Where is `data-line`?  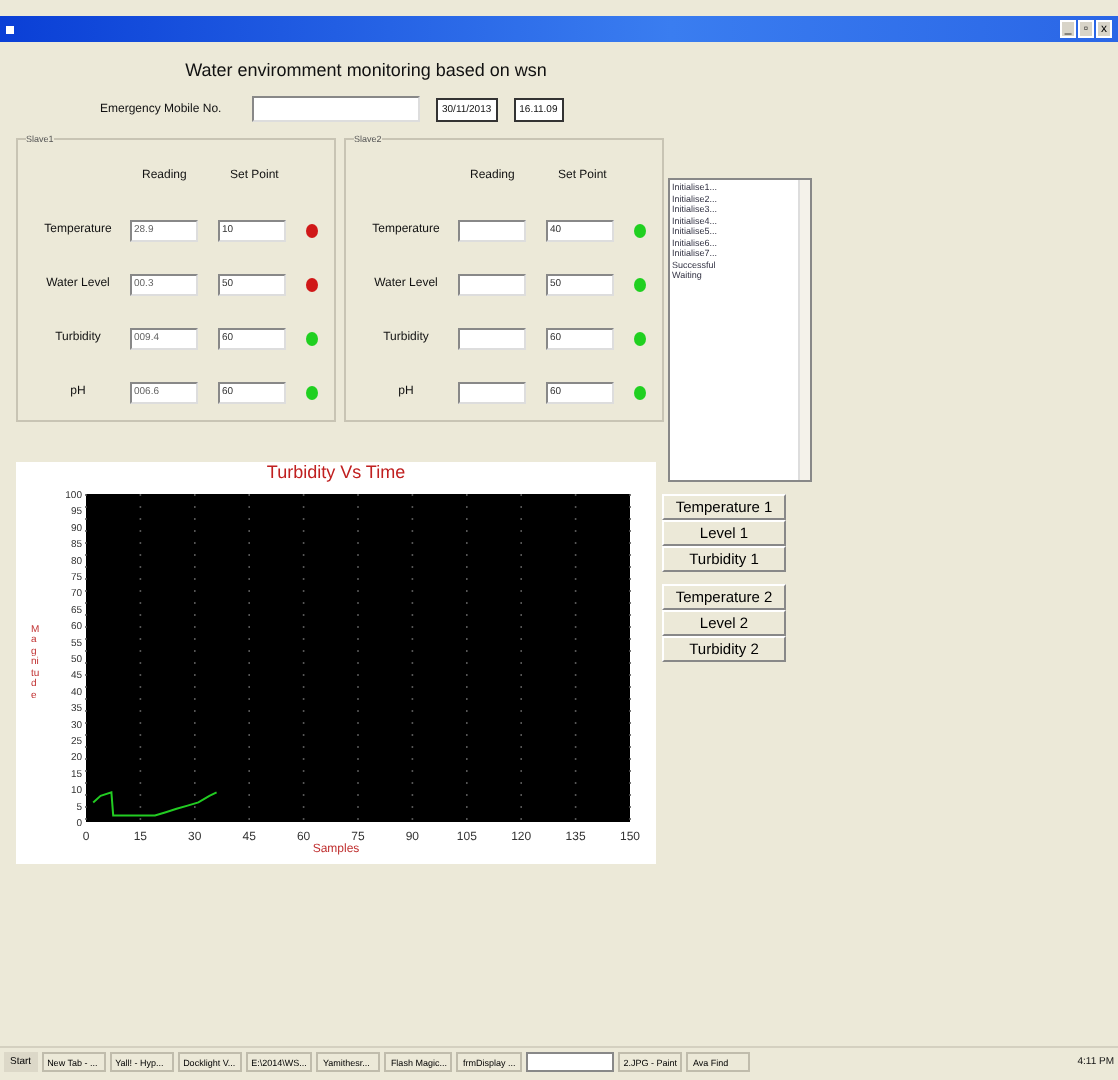
data-line is located at coordinates (154, 804).